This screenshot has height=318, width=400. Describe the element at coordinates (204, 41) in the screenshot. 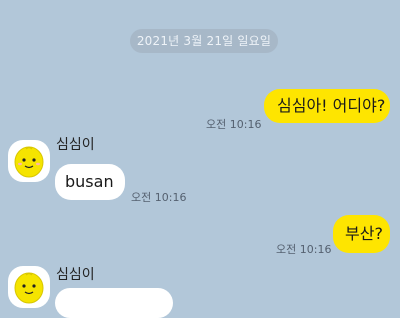

I see `date-divider: 2021년 3월 21일 일요일` at that location.